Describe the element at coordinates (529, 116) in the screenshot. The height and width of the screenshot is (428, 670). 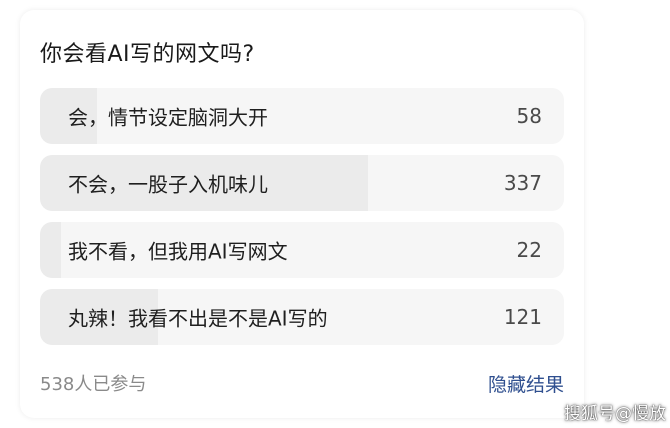
I see `poll-option-count: 58` at that location.